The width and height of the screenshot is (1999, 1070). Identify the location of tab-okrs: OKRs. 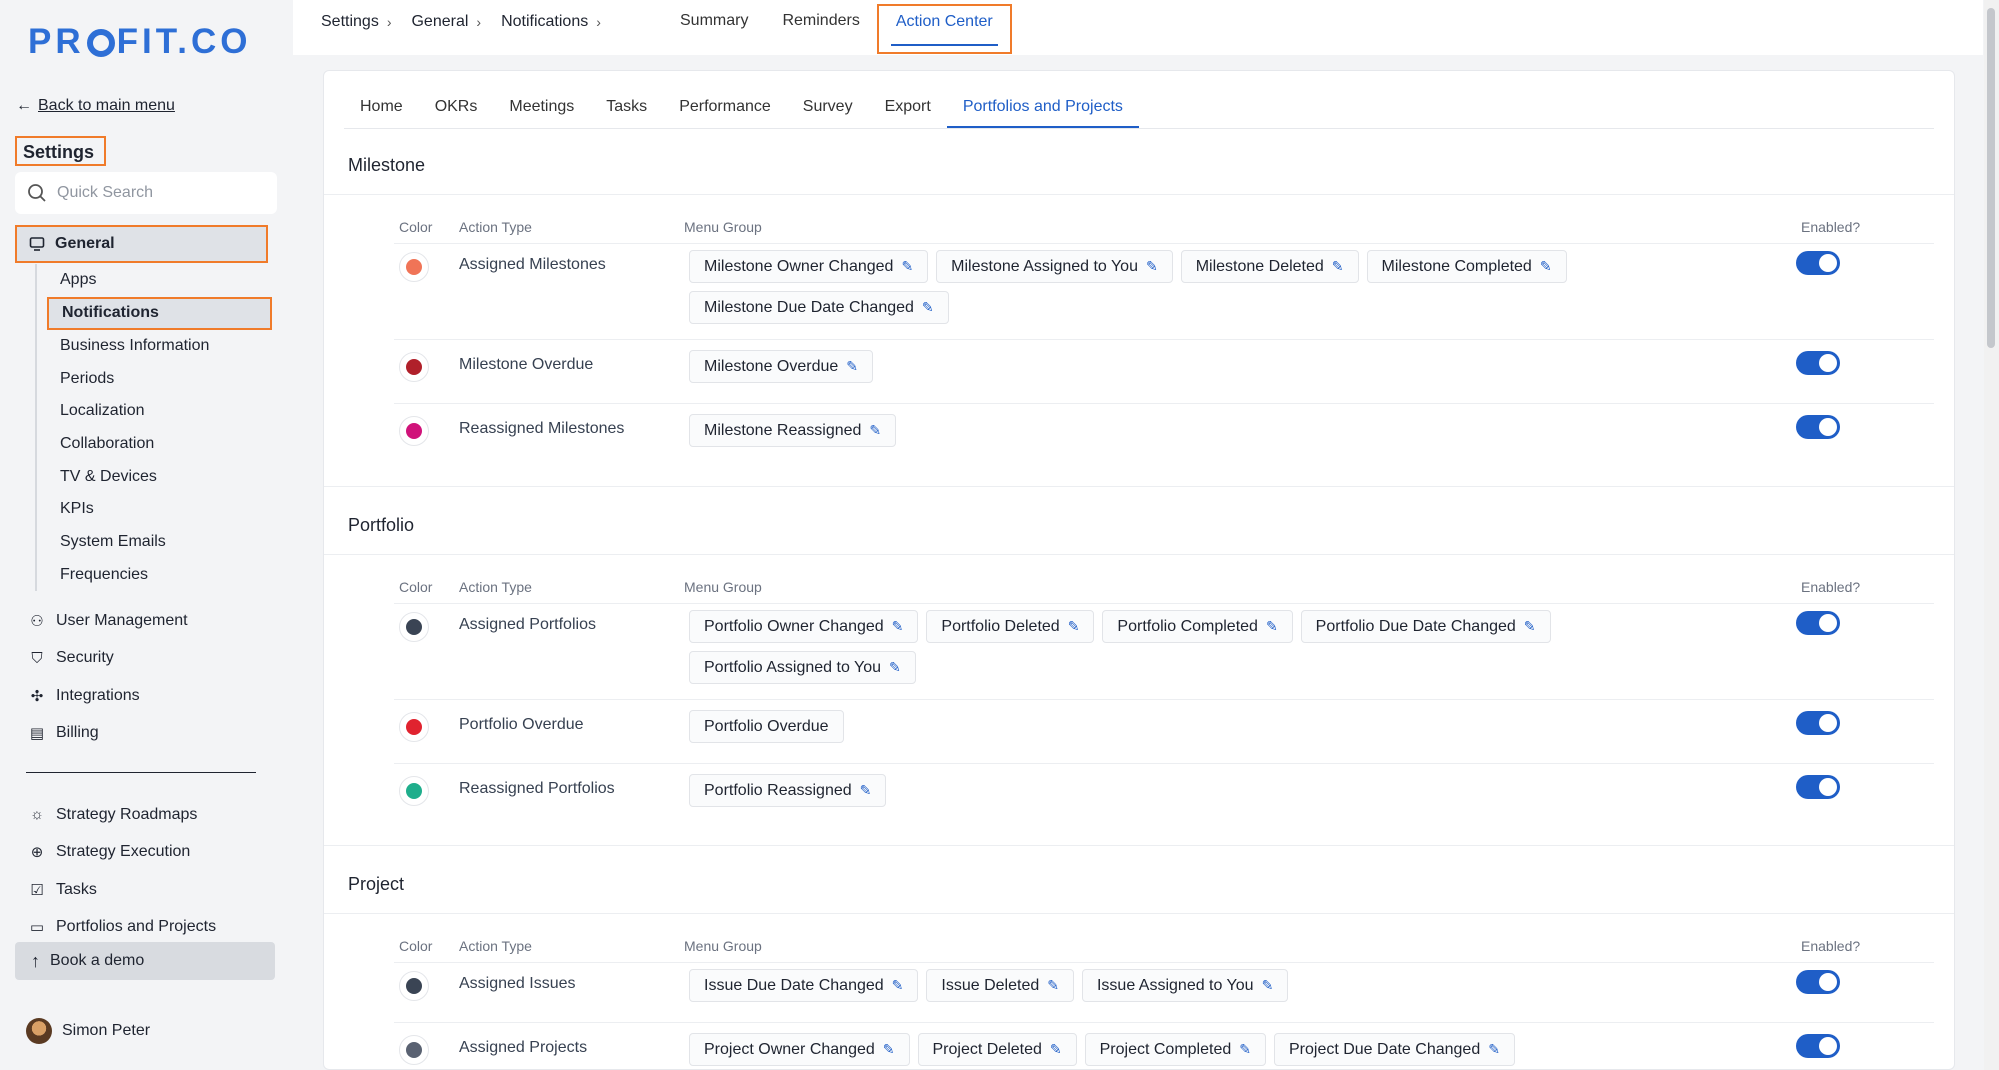
(456, 113).